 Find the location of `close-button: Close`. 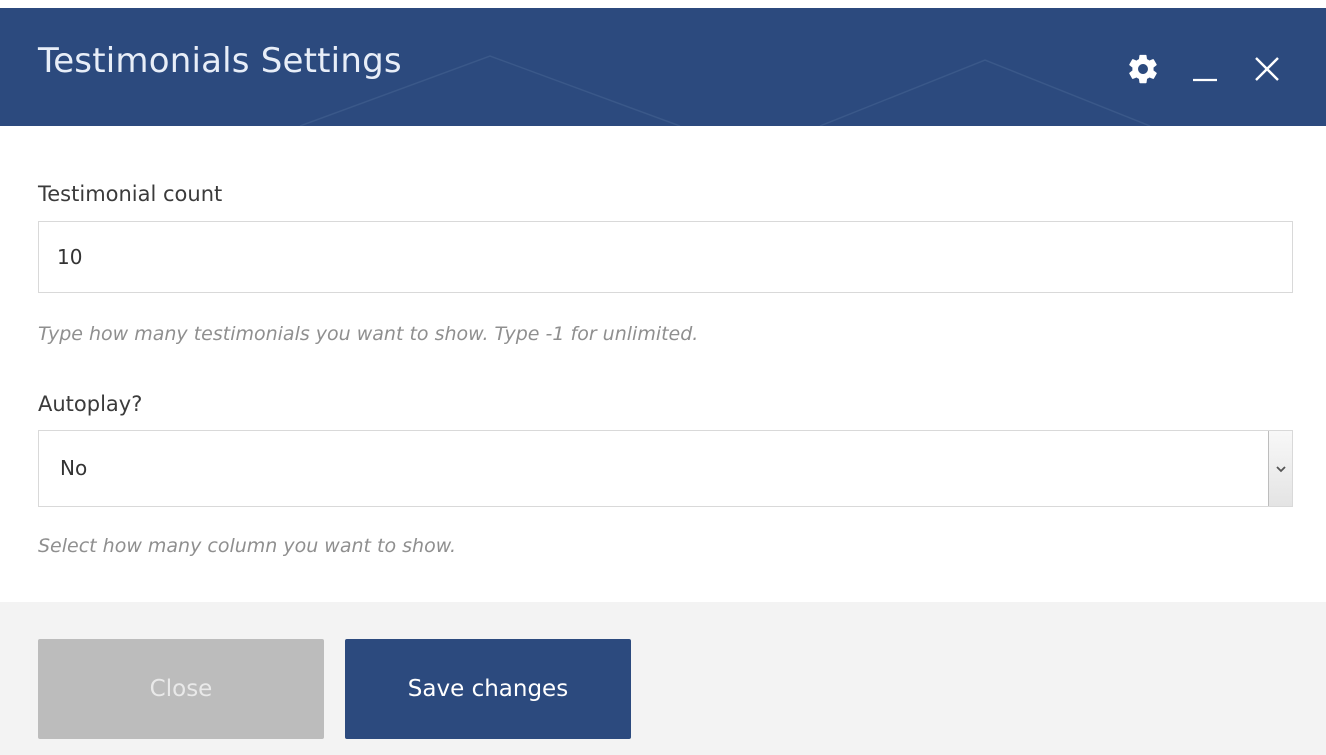

close-button: Close is located at coordinates (181, 689).